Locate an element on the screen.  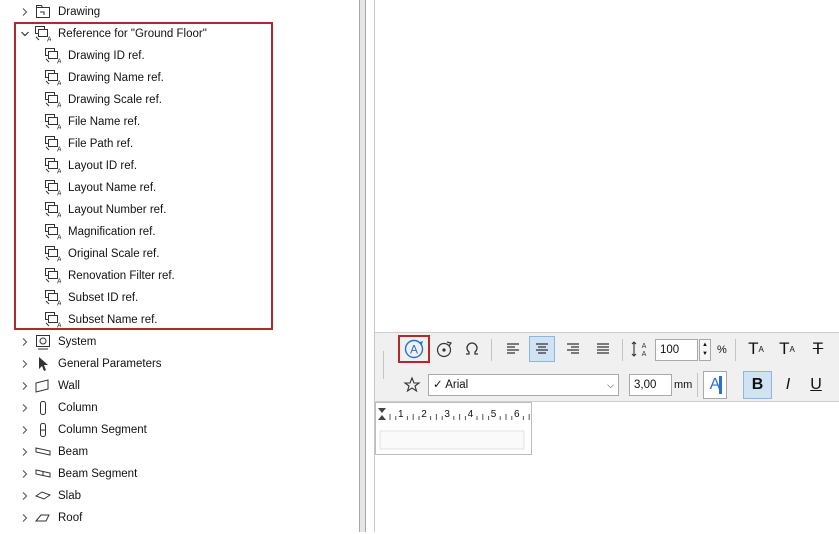
tree-item-label: Original Scale ref. is located at coordinates (114, 254).